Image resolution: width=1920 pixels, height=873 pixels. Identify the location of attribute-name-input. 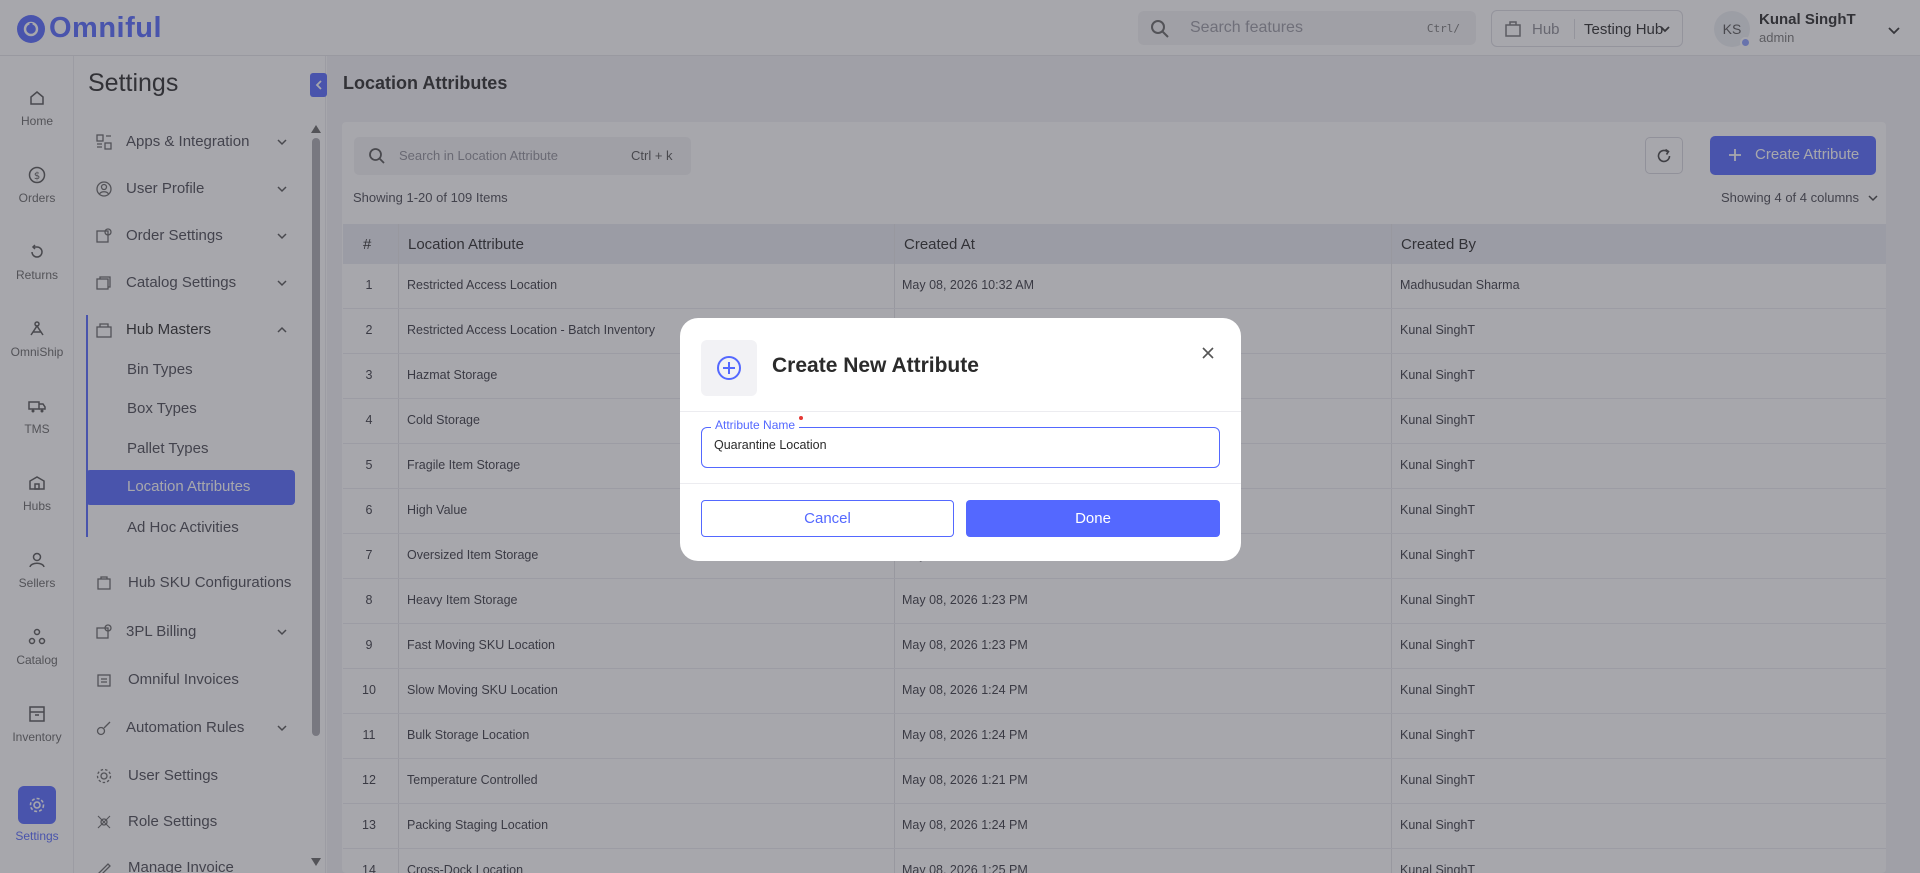
(959, 445).